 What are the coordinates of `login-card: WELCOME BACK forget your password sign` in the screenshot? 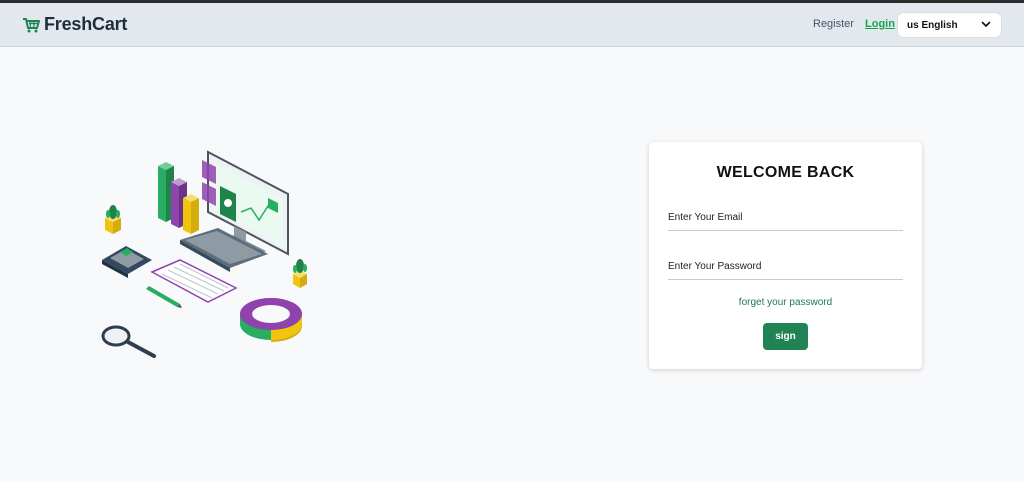 It's located at (785, 255).